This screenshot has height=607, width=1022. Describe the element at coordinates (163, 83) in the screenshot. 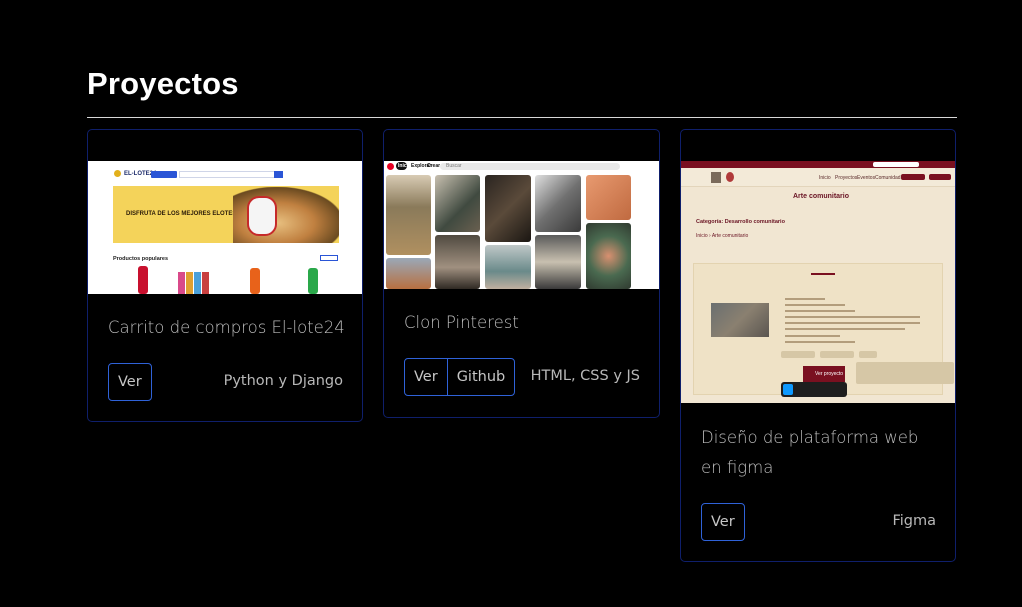

I see `section-title: Proyectos` at that location.